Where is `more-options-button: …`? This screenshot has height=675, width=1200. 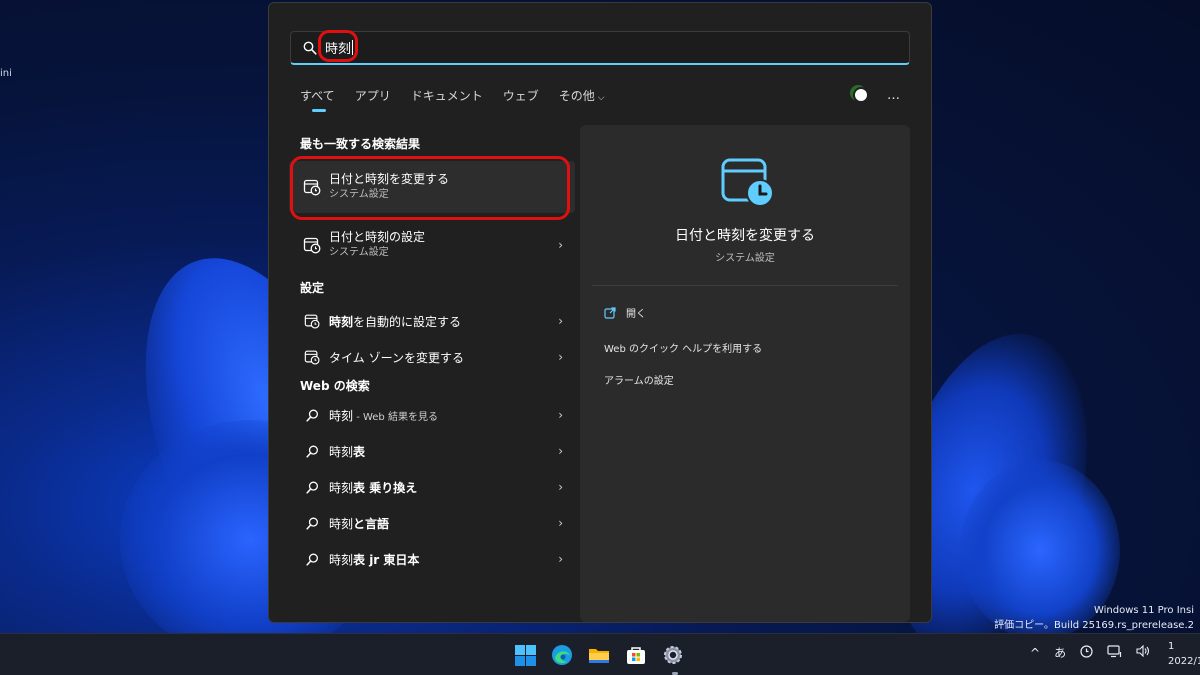
more-options-button: … is located at coordinates (894, 95).